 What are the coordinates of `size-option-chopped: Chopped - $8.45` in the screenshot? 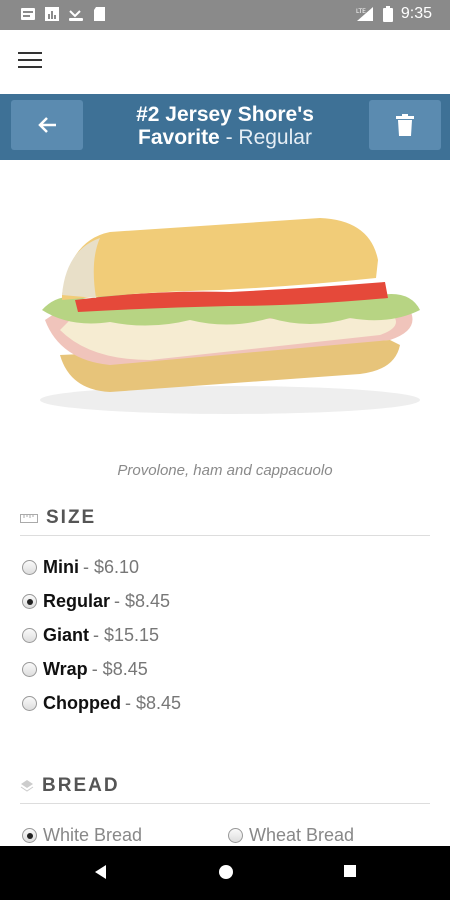 It's located at (101, 703).